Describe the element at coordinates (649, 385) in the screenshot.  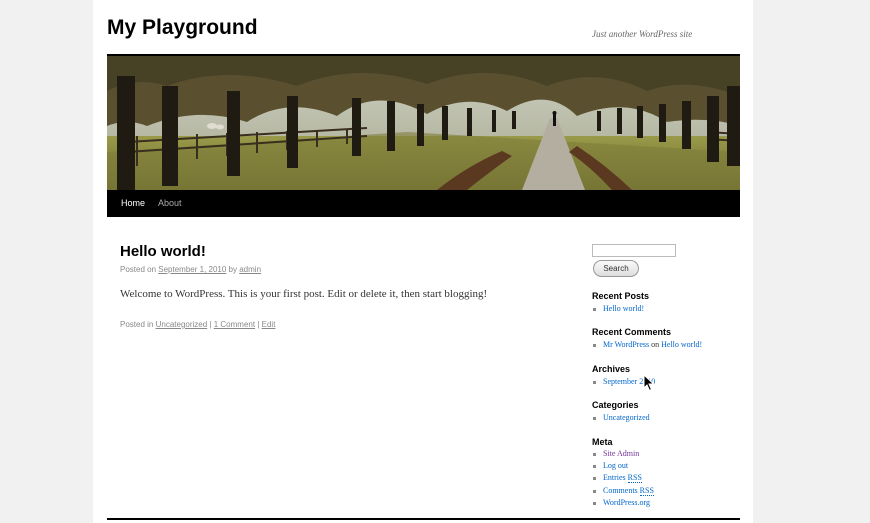
I see `mouse-cursor-icon` at that location.